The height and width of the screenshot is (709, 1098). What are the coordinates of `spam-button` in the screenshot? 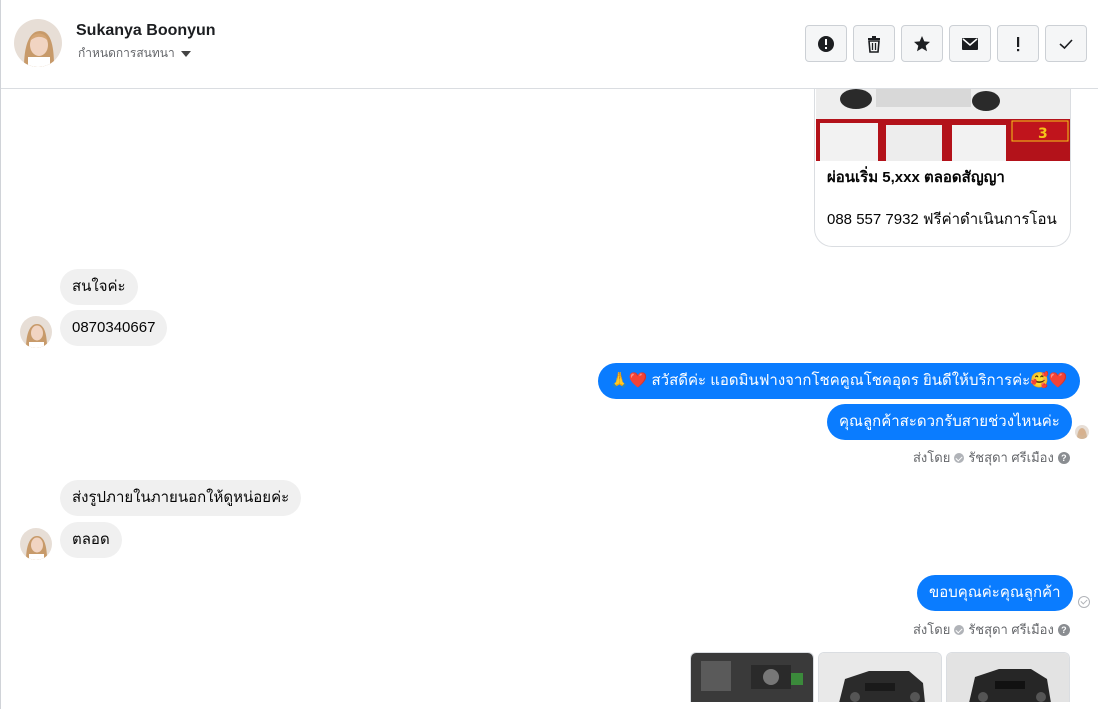 It's located at (1018, 43).